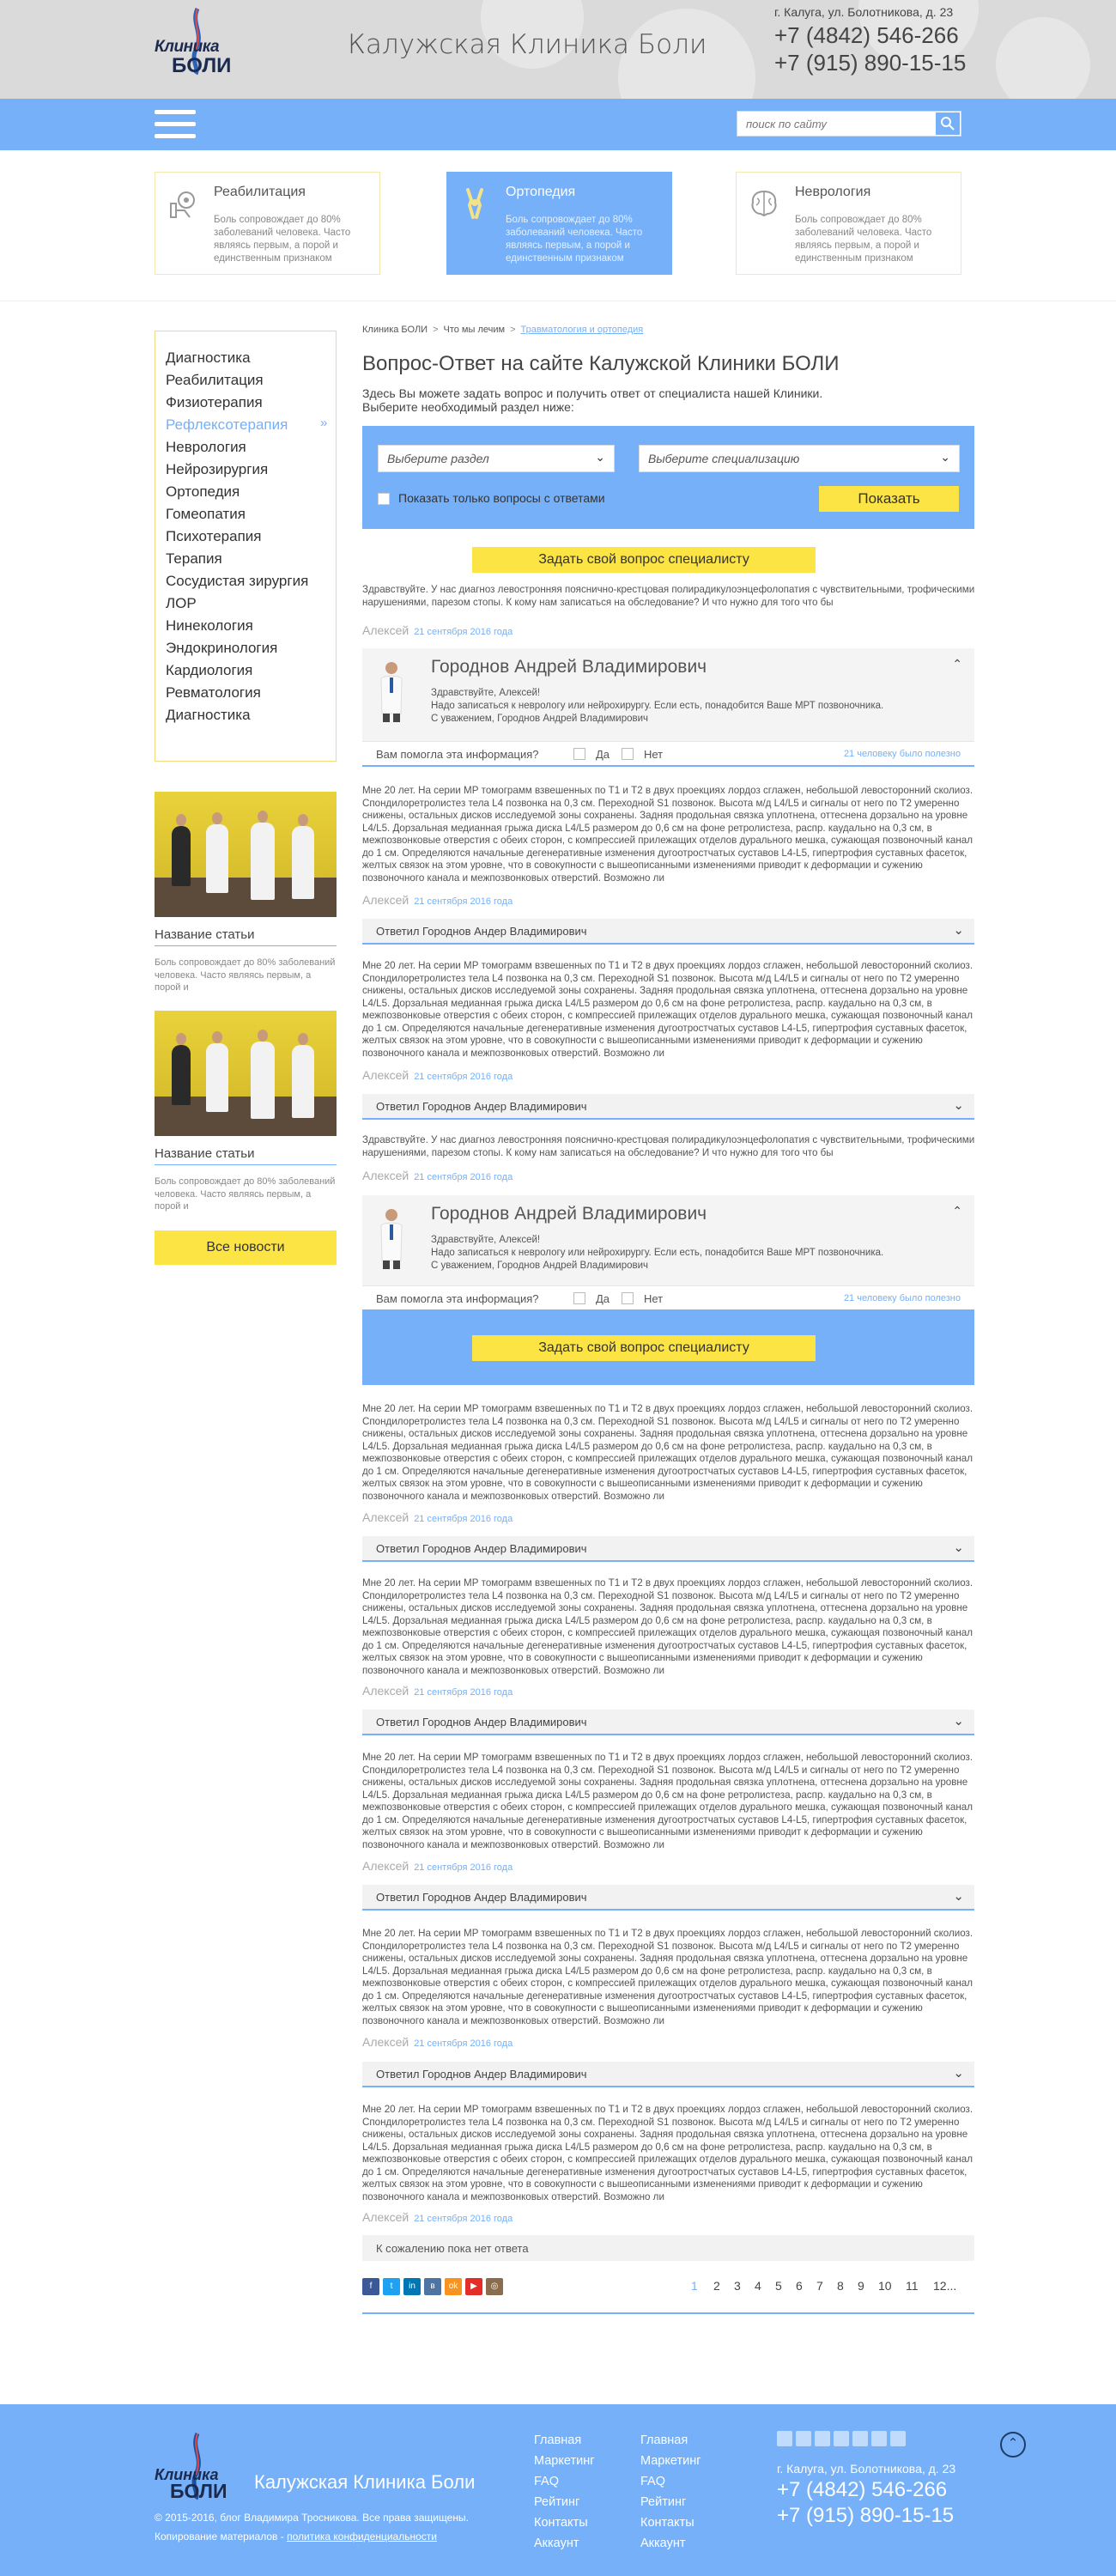 The width and height of the screenshot is (1116, 2576). What do you see at coordinates (251, 470) in the screenshot?
I see `sidebar-item: Нейрозирургия` at bounding box center [251, 470].